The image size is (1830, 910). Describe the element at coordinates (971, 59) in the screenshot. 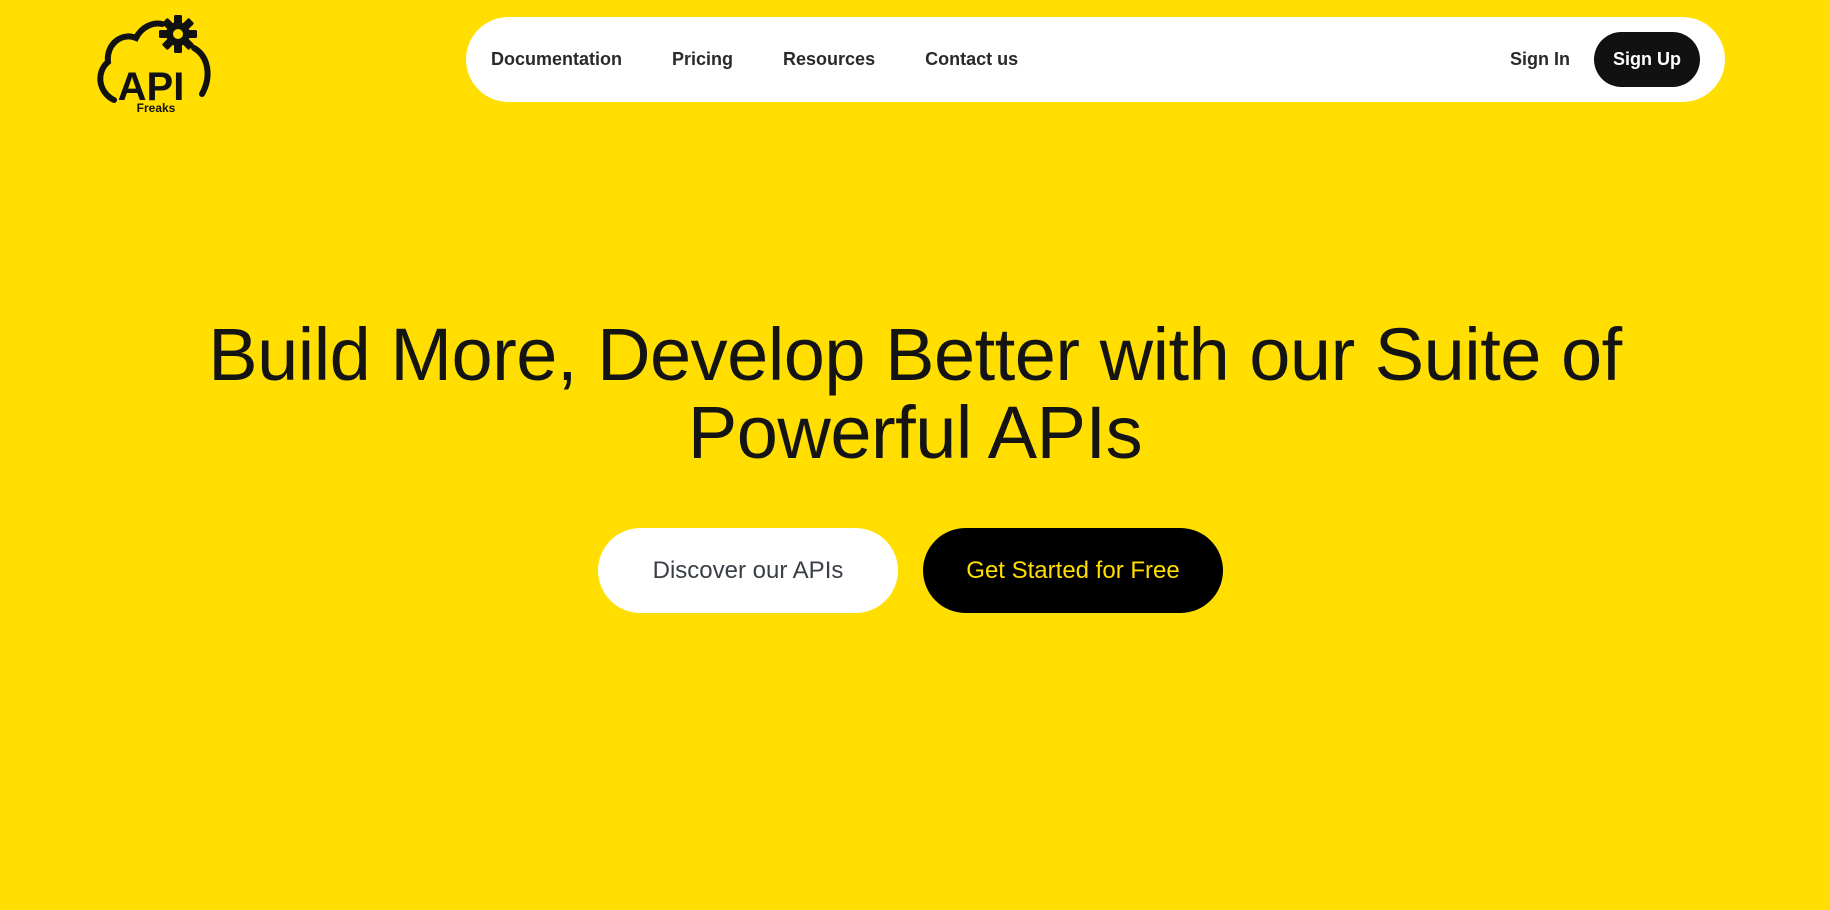

I see `nav-link-contact-us: Contact us` at that location.